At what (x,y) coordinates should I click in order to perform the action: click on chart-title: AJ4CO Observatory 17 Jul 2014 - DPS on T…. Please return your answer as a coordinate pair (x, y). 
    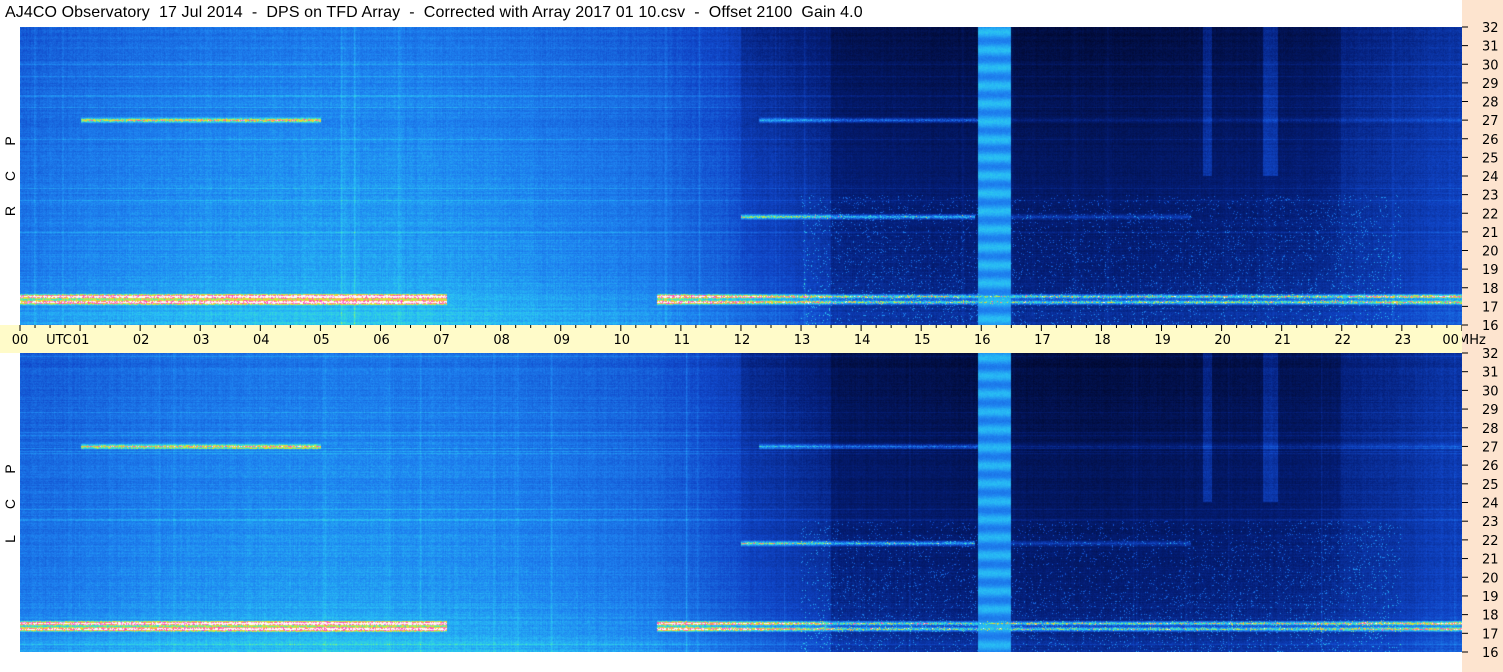
    Looking at the image, I should click on (434, 12).